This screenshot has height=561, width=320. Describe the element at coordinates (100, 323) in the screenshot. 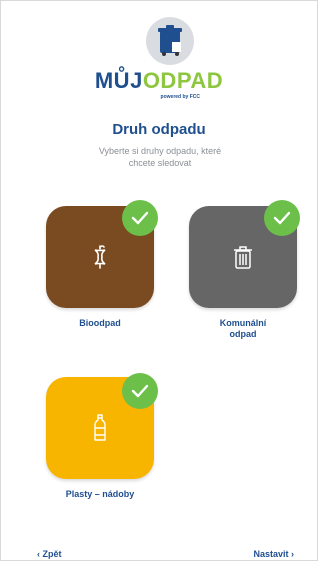

I see `category-label-bioodpad: Bioodpad` at that location.